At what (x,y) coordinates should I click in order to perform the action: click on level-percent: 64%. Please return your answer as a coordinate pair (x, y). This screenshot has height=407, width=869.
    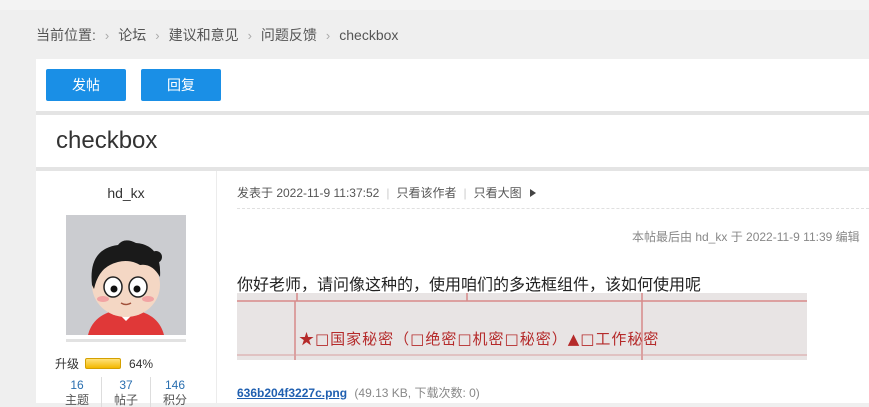
    Looking at the image, I should click on (141, 363).